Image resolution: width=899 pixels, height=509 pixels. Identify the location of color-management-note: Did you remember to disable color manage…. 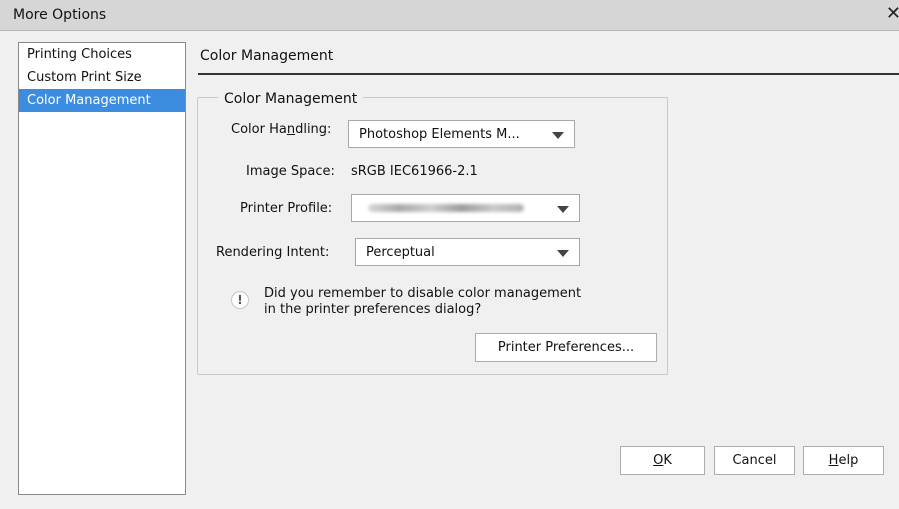
(422, 302).